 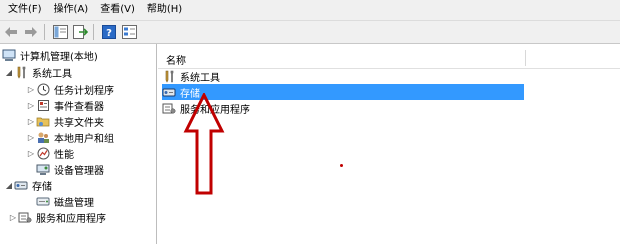 What do you see at coordinates (79, 123) in the screenshot?
I see `tree-item-label: 共享文件夹` at bounding box center [79, 123].